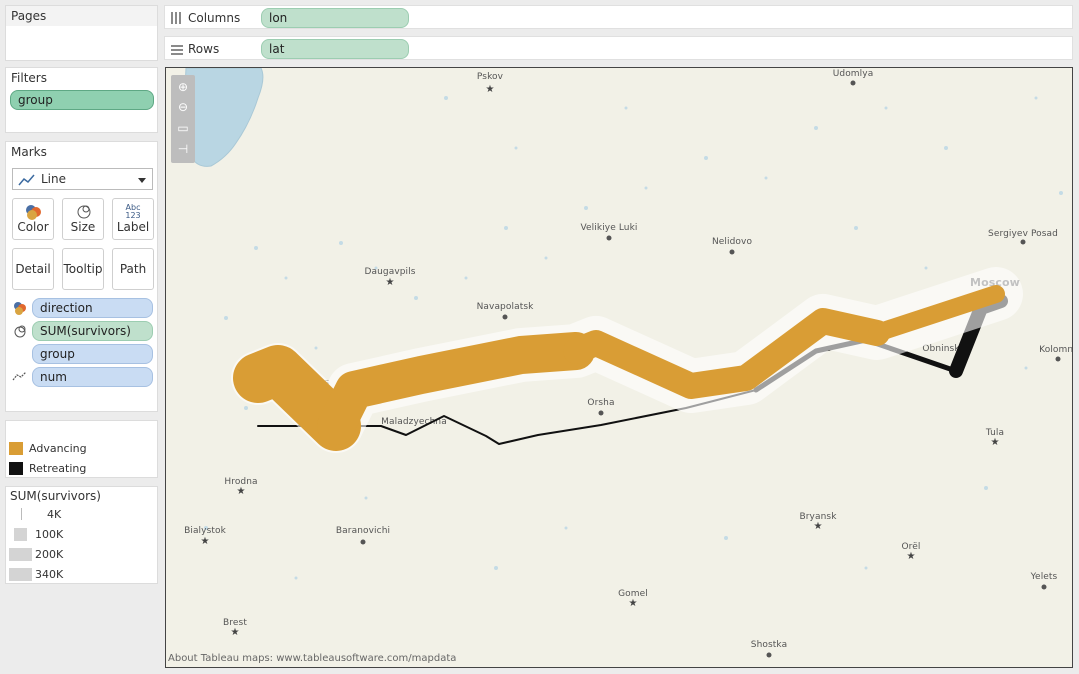 This screenshot has height=674, width=1079. I want to click on color-field-icon, so click(20, 308).